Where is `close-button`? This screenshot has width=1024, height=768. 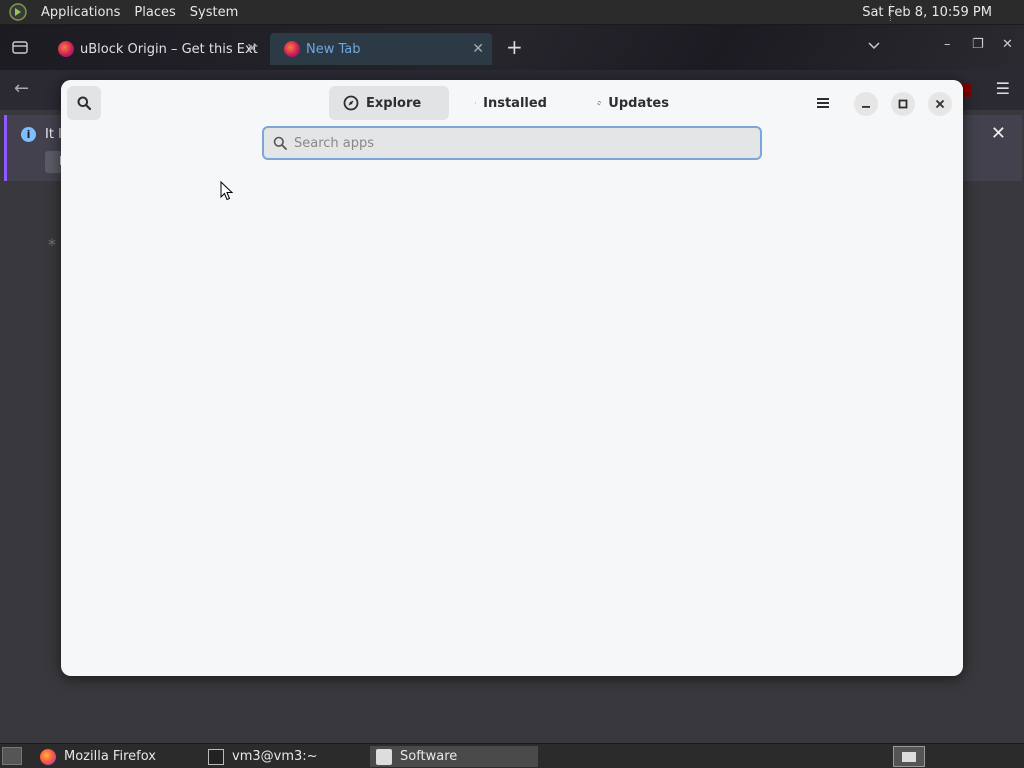
close-button is located at coordinates (940, 104).